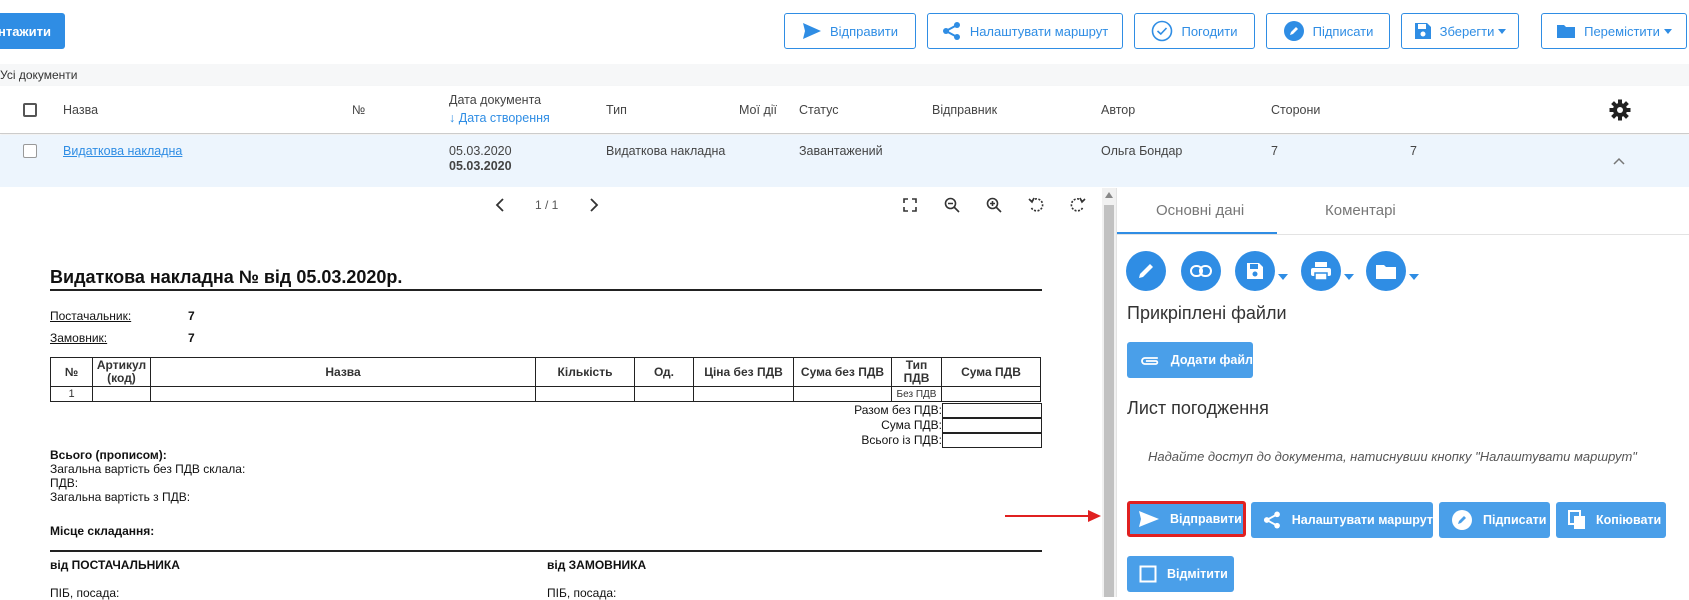  I want to click on column-created-sort: ↓ Дата створення, so click(499, 118).